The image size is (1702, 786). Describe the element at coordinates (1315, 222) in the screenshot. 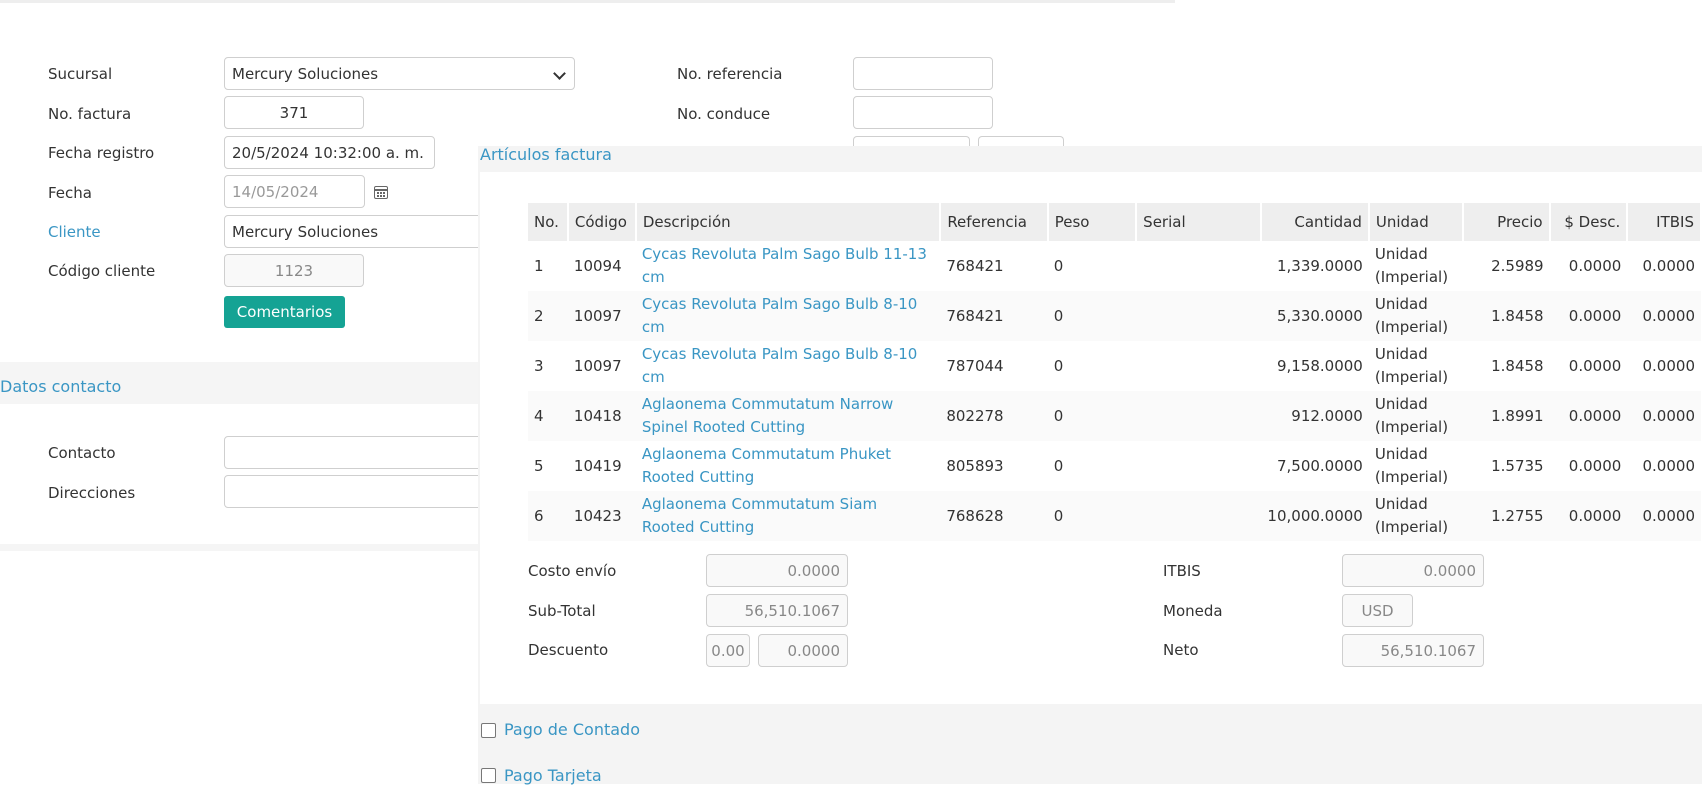

I see `col-header-cantidad: Cantidad` at that location.